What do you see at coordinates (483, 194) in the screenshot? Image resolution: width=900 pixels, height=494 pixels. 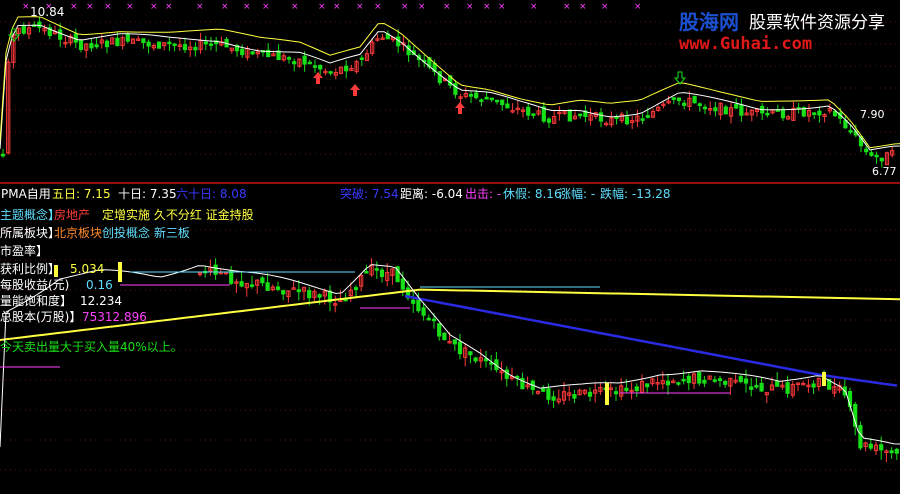 I see `exit-value: 出击: -` at bounding box center [483, 194].